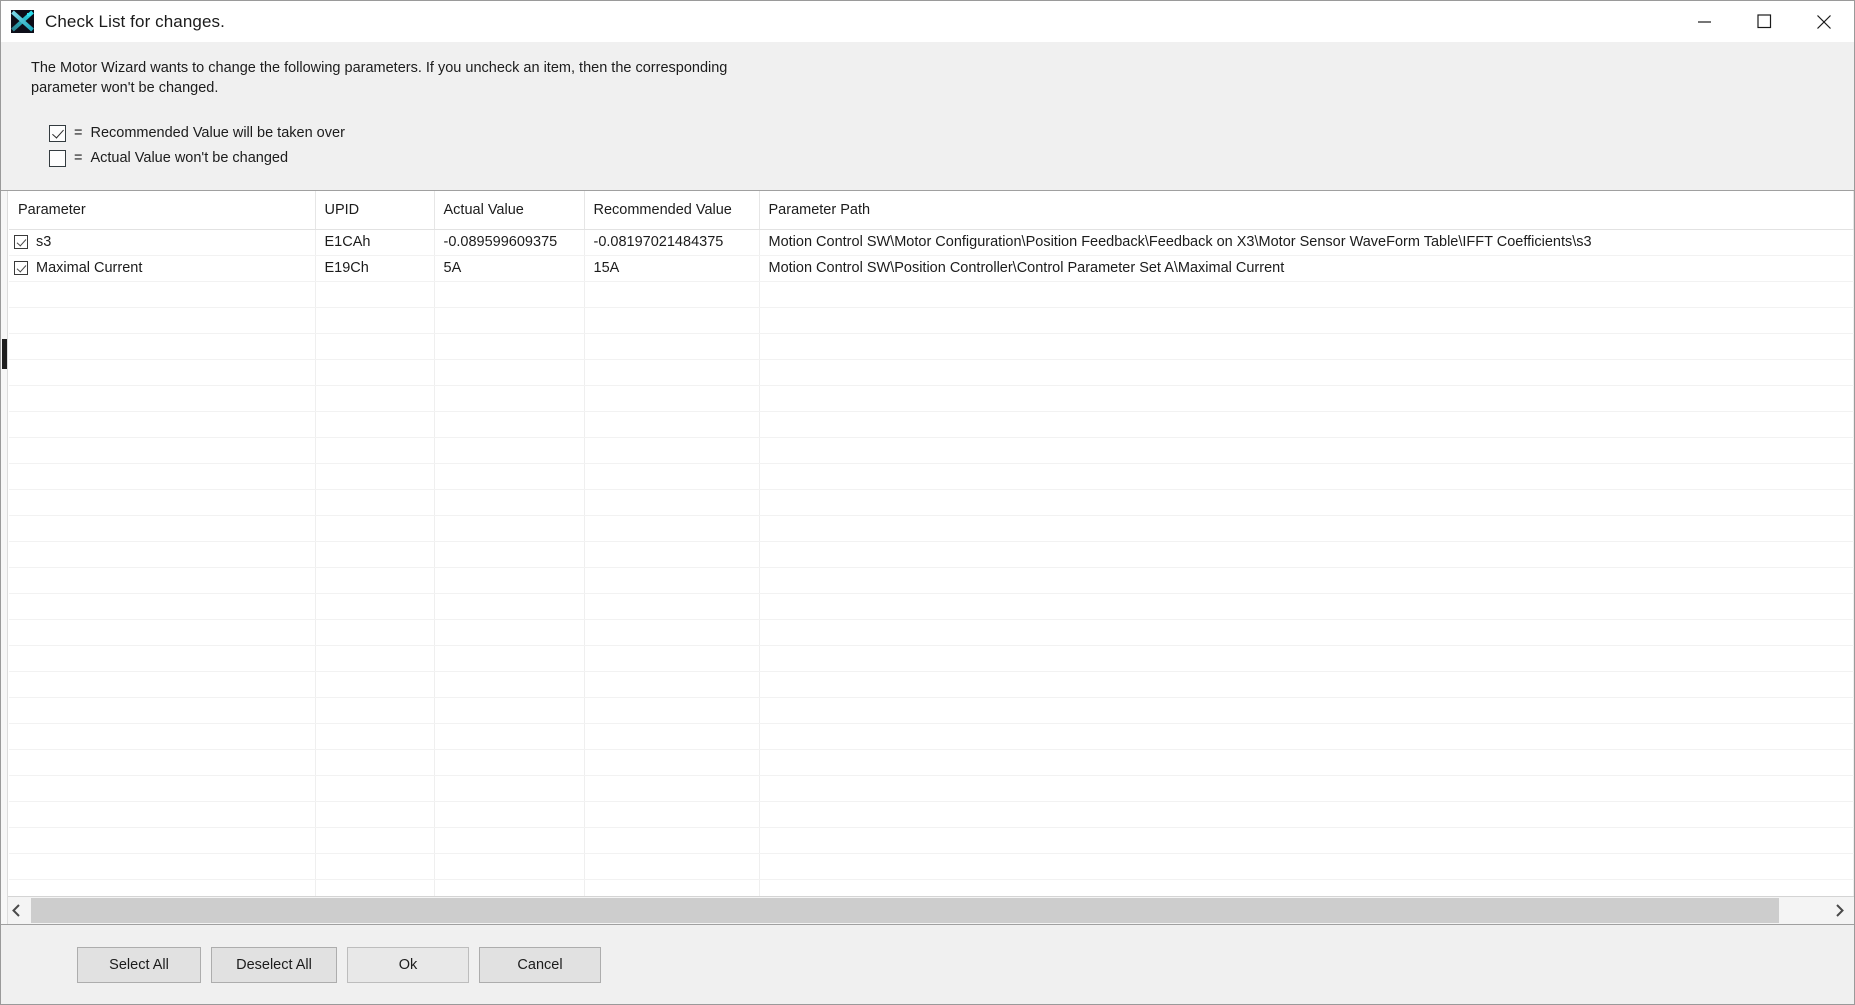 Image resolution: width=1855 pixels, height=1005 pixels. What do you see at coordinates (540, 964) in the screenshot?
I see `cancel-button: Cancel` at bounding box center [540, 964].